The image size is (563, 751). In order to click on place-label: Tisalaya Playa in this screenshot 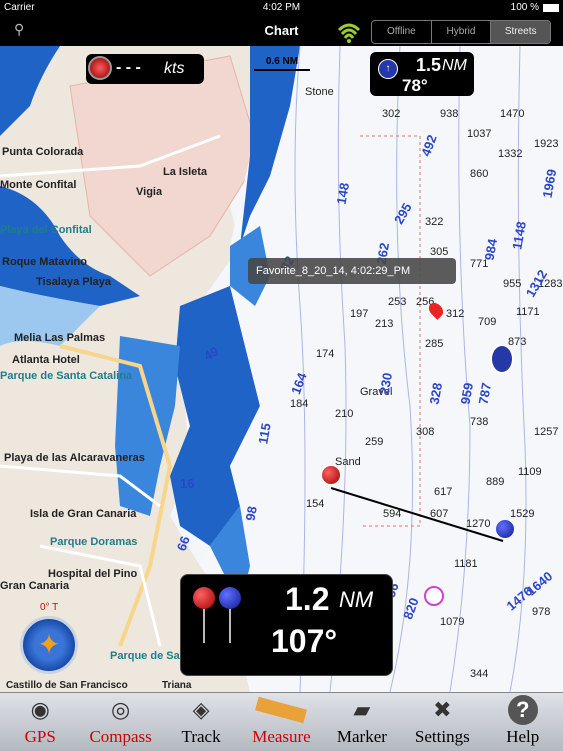, I will do `click(74, 282)`.